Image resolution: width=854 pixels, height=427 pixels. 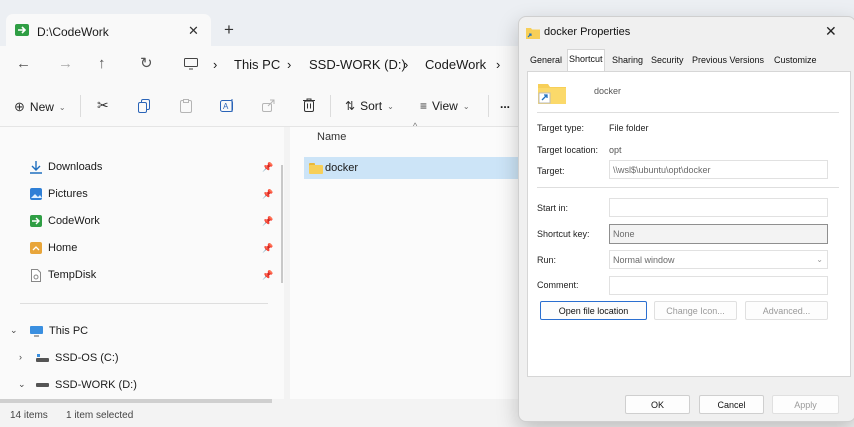 What do you see at coordinates (593, 310) in the screenshot?
I see `open-file-location-button: Open file location` at bounding box center [593, 310].